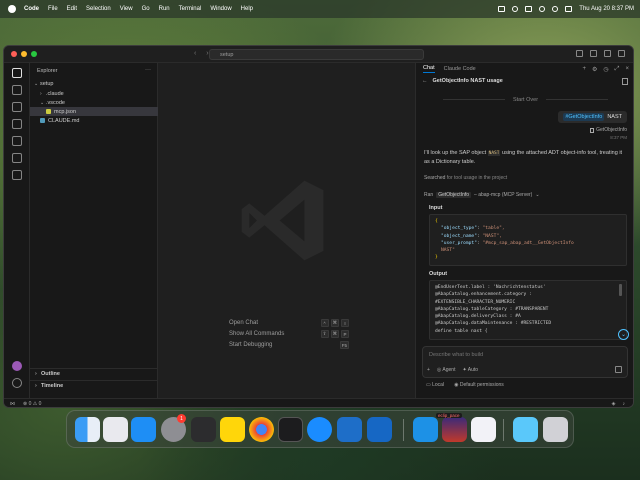 The image size is (640, 480). What do you see at coordinates (220, 9) in the screenshot?
I see `menu-window: Window` at bounding box center [220, 9].